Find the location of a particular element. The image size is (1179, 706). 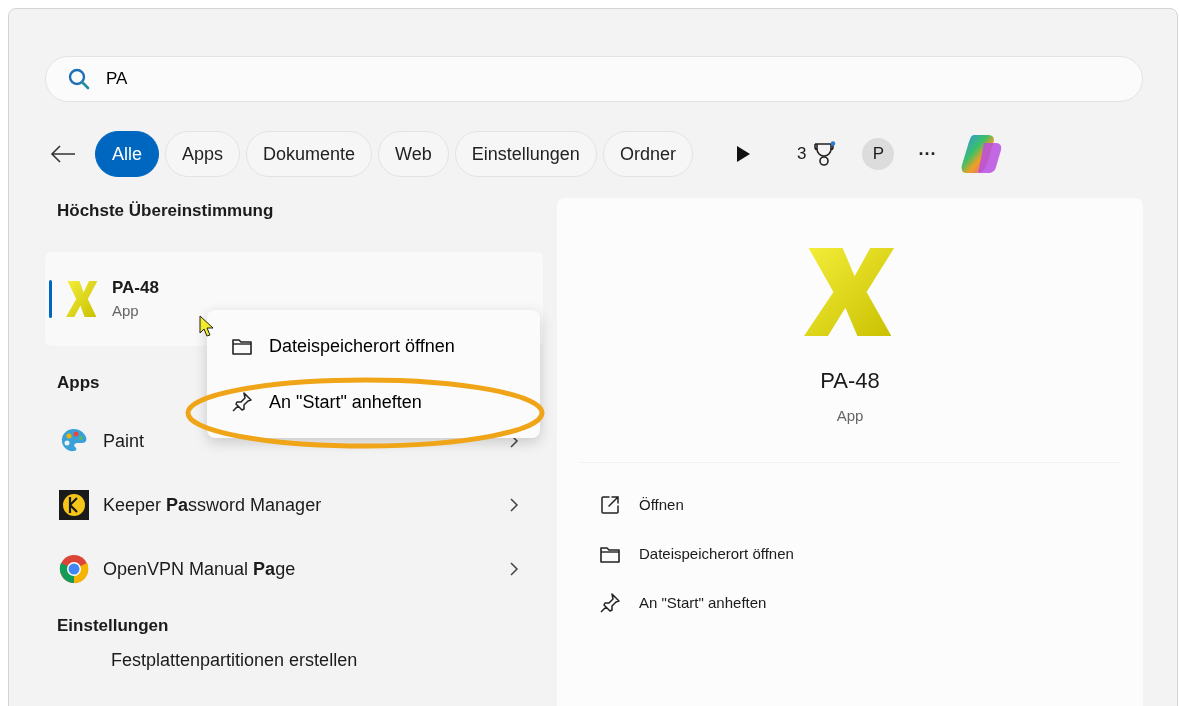

search-icon is located at coordinates (79, 79).